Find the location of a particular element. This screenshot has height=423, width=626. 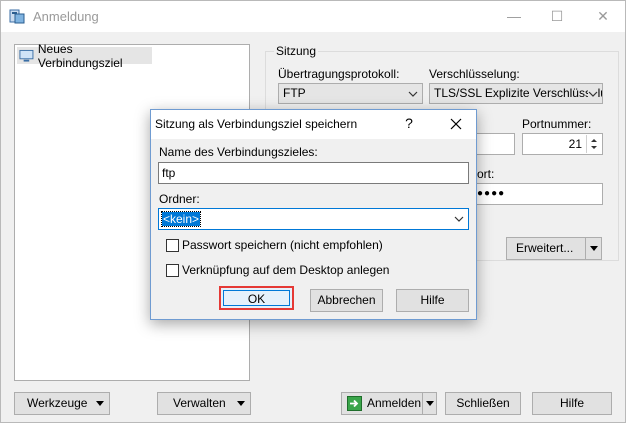

encryption-select: TLS/SSL Explizite Verschlüsselung is located at coordinates (516, 93).